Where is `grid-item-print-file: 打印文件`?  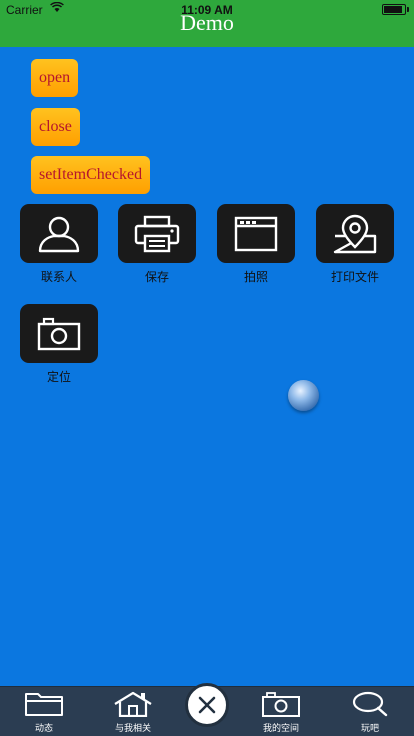
grid-item-print-file: 打印文件 is located at coordinates (355, 244).